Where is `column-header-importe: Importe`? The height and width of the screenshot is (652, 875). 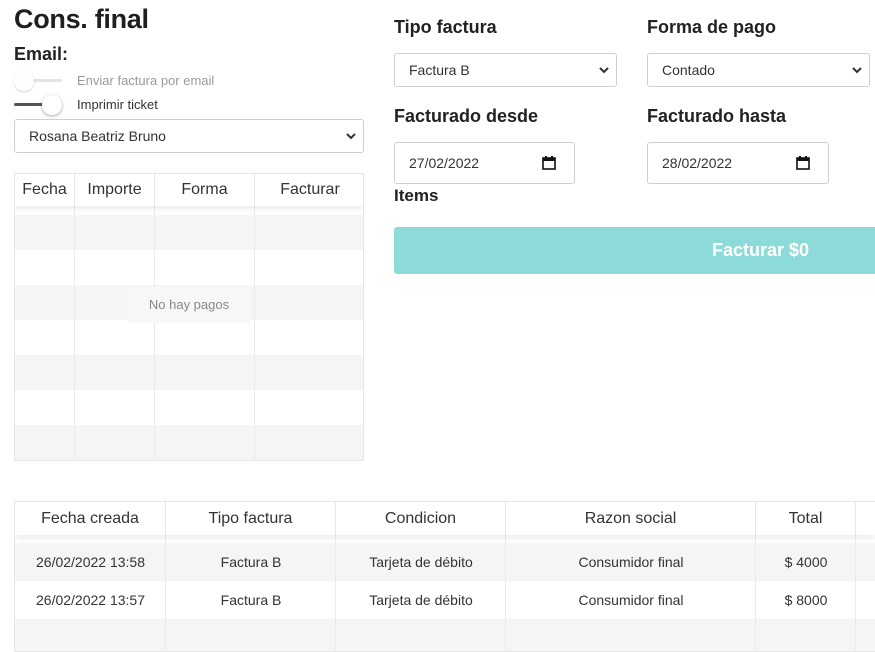 column-header-importe: Importe is located at coordinates (115, 190).